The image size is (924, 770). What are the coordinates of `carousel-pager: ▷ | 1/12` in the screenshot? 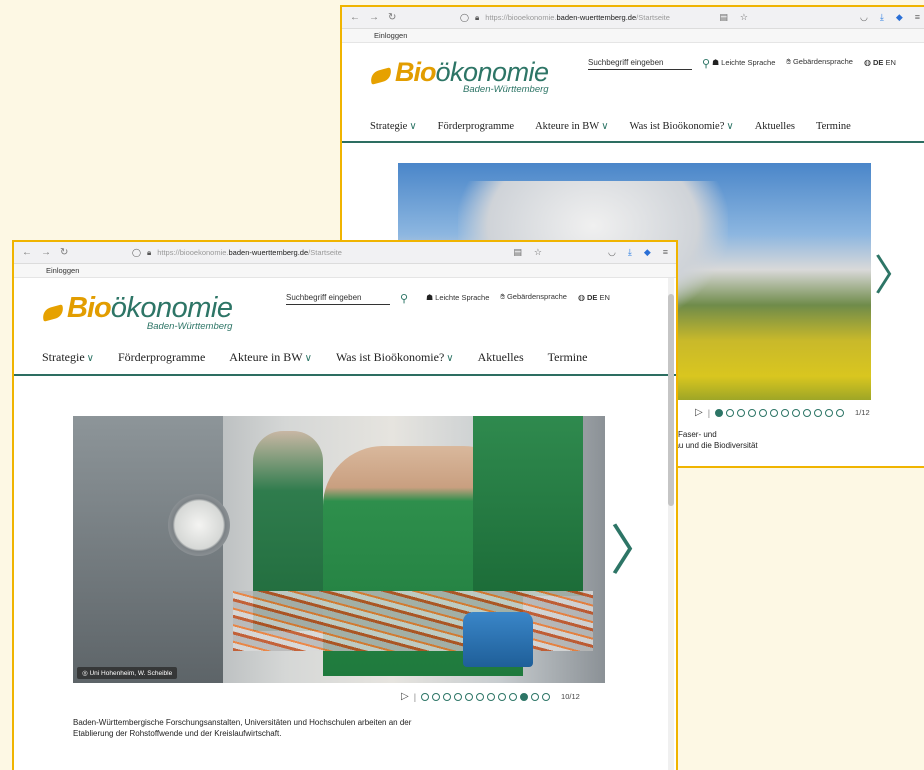 It's located at (782, 412).